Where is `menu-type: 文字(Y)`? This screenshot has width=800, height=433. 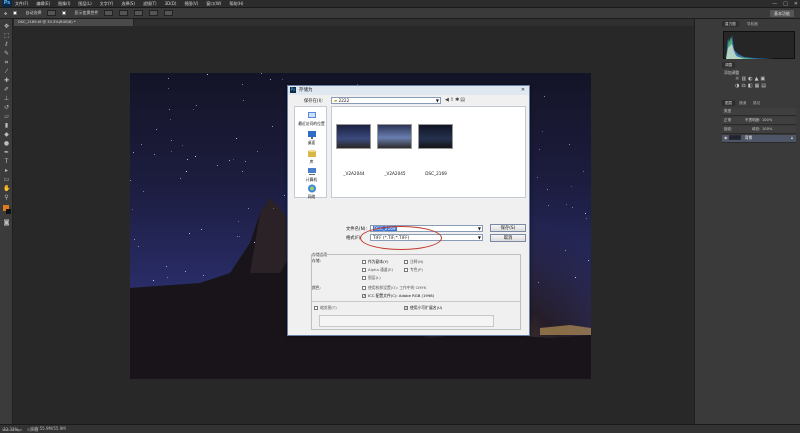
menu-type: 文字(Y) is located at coordinates (107, 4).